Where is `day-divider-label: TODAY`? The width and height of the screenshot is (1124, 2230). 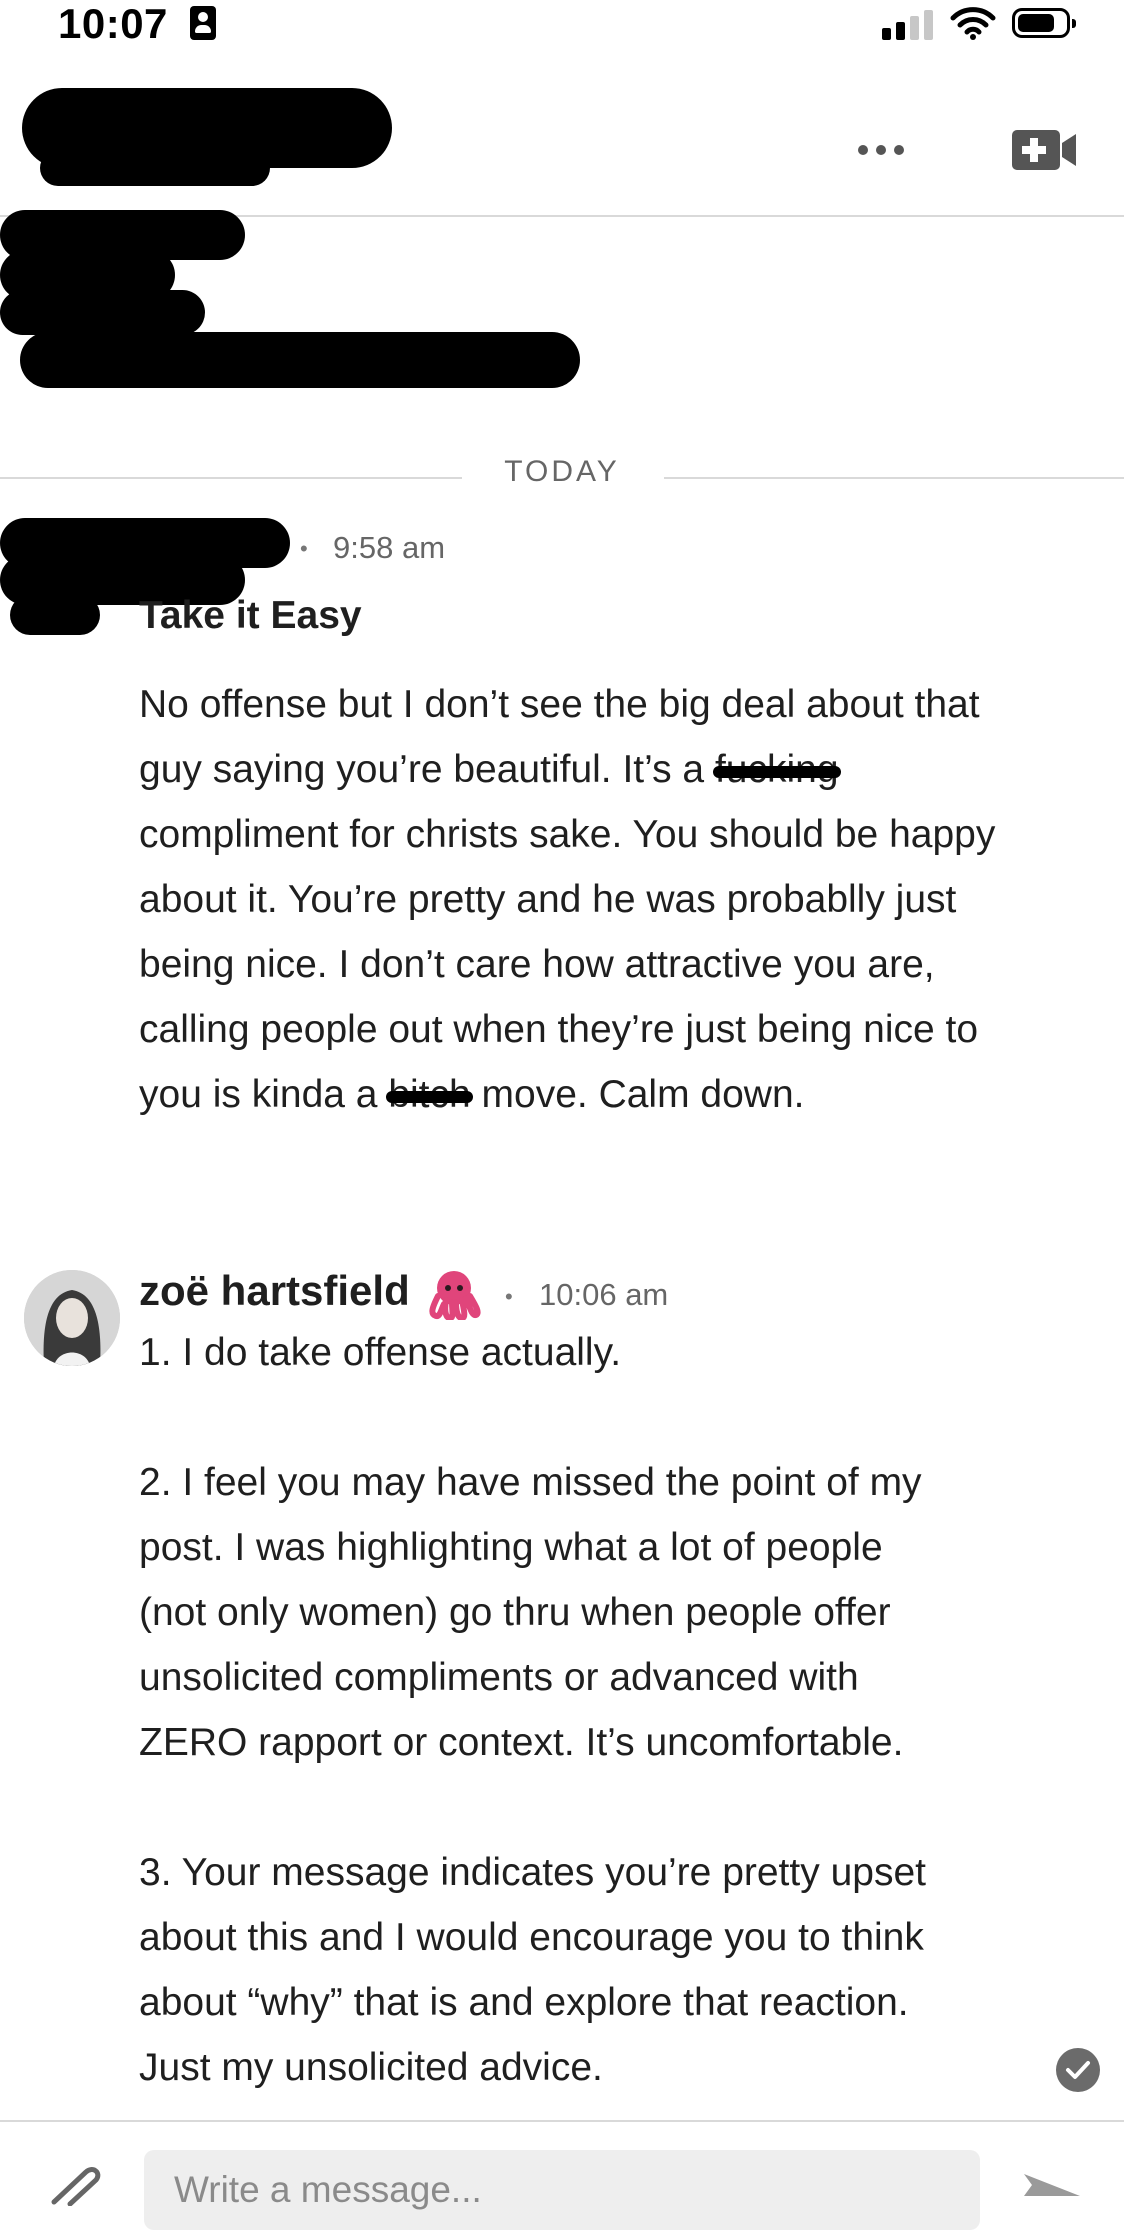
day-divider-label: TODAY is located at coordinates (562, 471).